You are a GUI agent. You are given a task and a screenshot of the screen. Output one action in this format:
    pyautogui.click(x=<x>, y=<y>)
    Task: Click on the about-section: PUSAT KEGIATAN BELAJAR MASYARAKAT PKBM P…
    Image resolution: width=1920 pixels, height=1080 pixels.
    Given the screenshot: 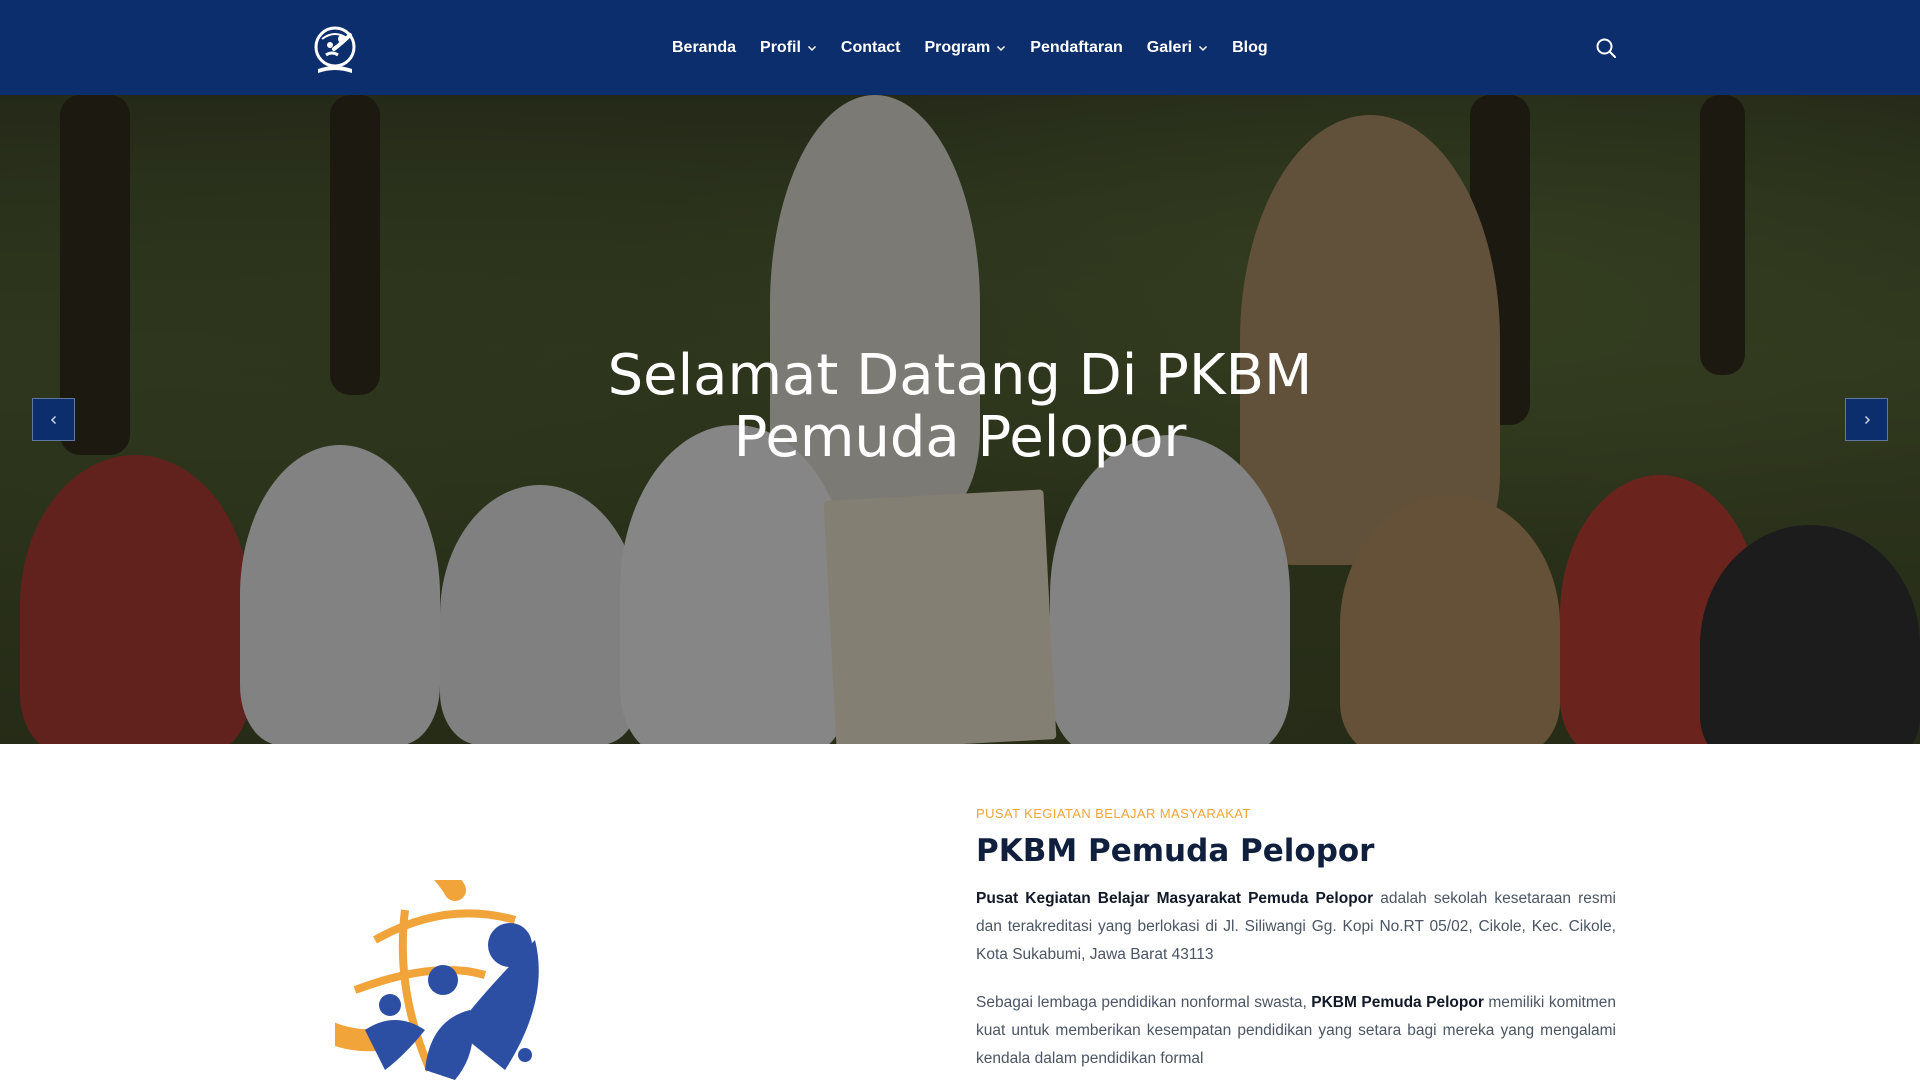 What is the action you would take?
    pyautogui.click(x=1296, y=939)
    